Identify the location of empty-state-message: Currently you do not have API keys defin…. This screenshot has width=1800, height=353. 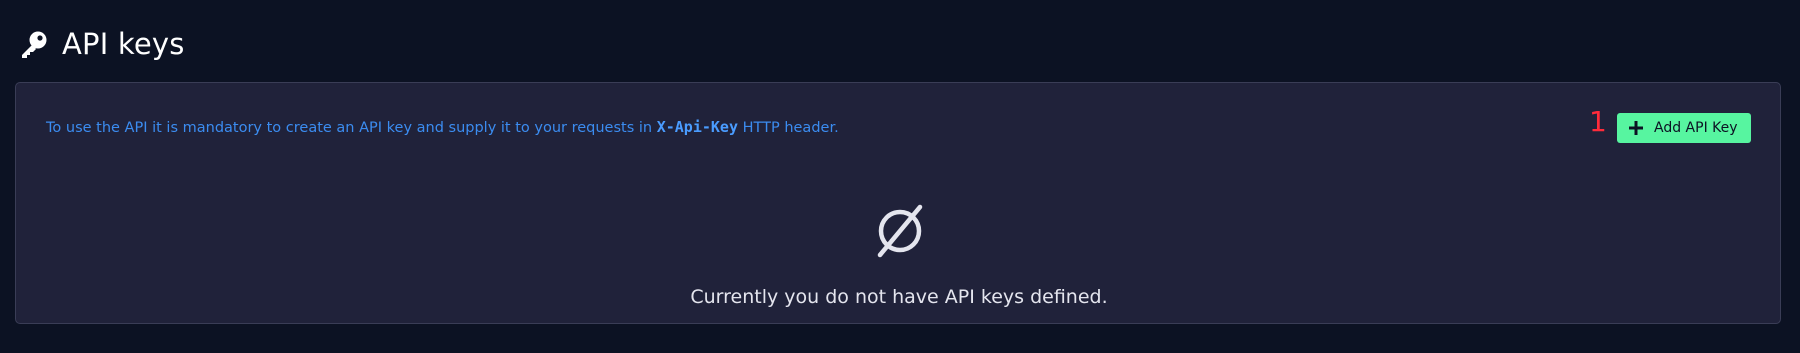
(899, 297).